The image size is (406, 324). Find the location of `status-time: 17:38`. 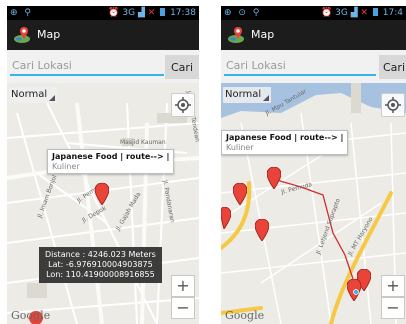

status-time: 17:38 is located at coordinates (183, 13).